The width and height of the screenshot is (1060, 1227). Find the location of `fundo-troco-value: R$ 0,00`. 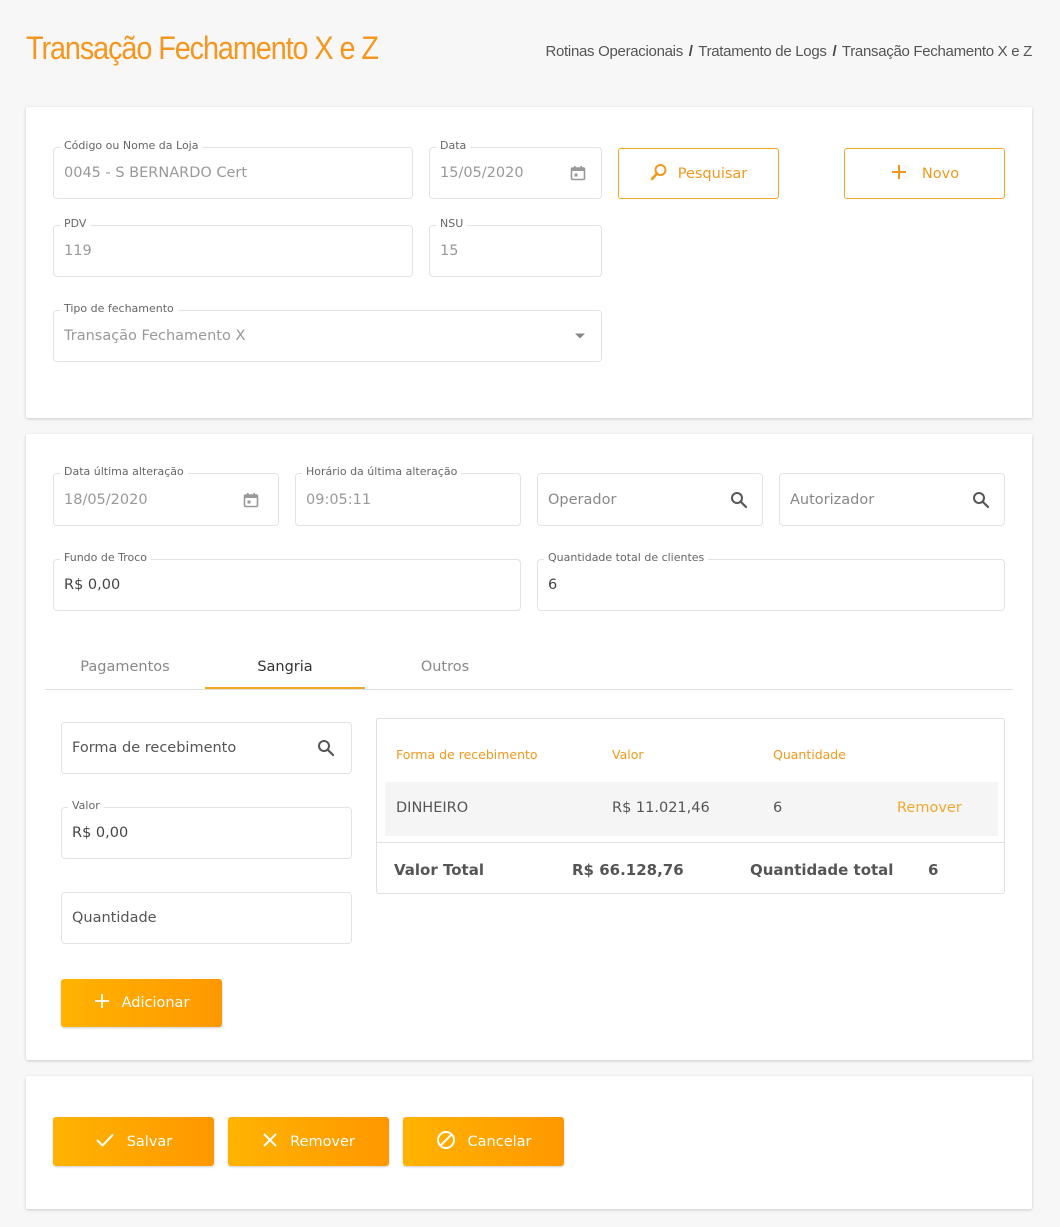

fundo-troco-value: R$ 0,00 is located at coordinates (92, 585).